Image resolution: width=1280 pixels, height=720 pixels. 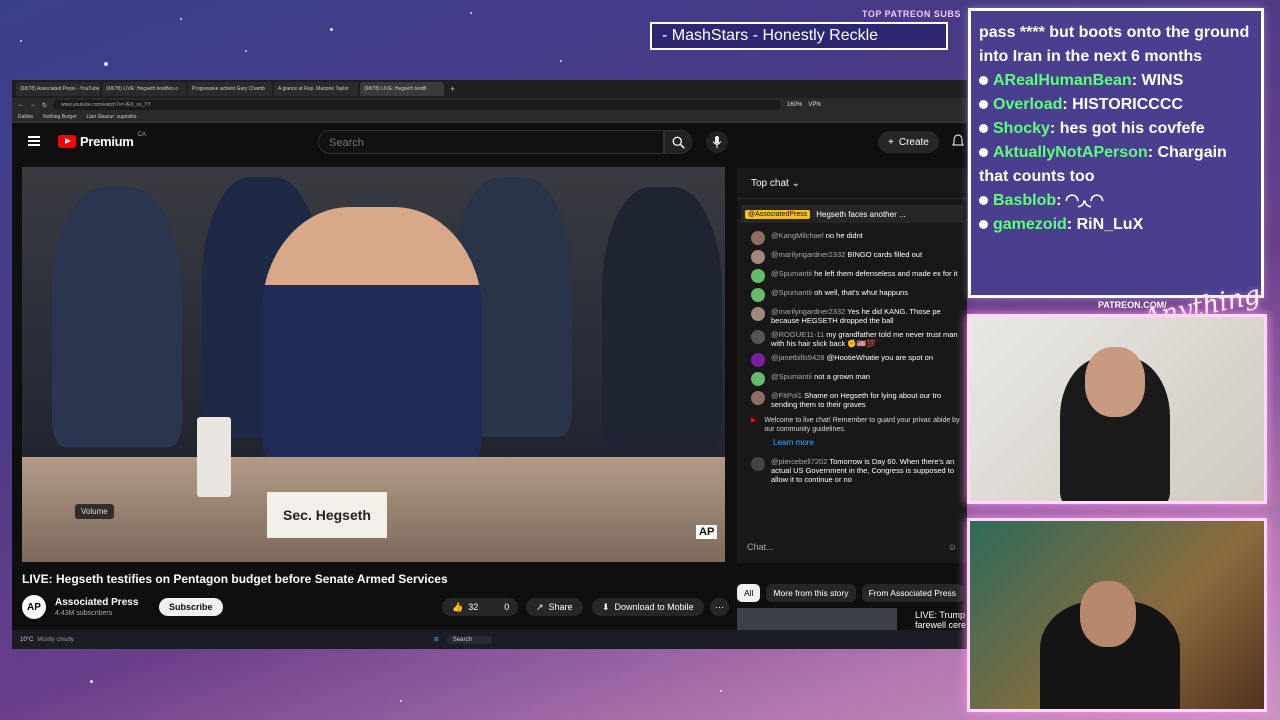 What do you see at coordinates (912, 593) in the screenshot?
I see `chip-from-ap: From Associated Press` at bounding box center [912, 593].